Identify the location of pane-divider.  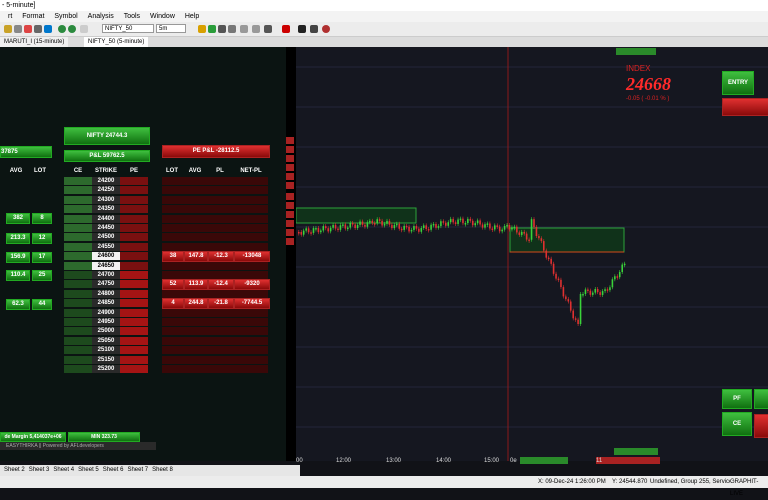
(291, 254).